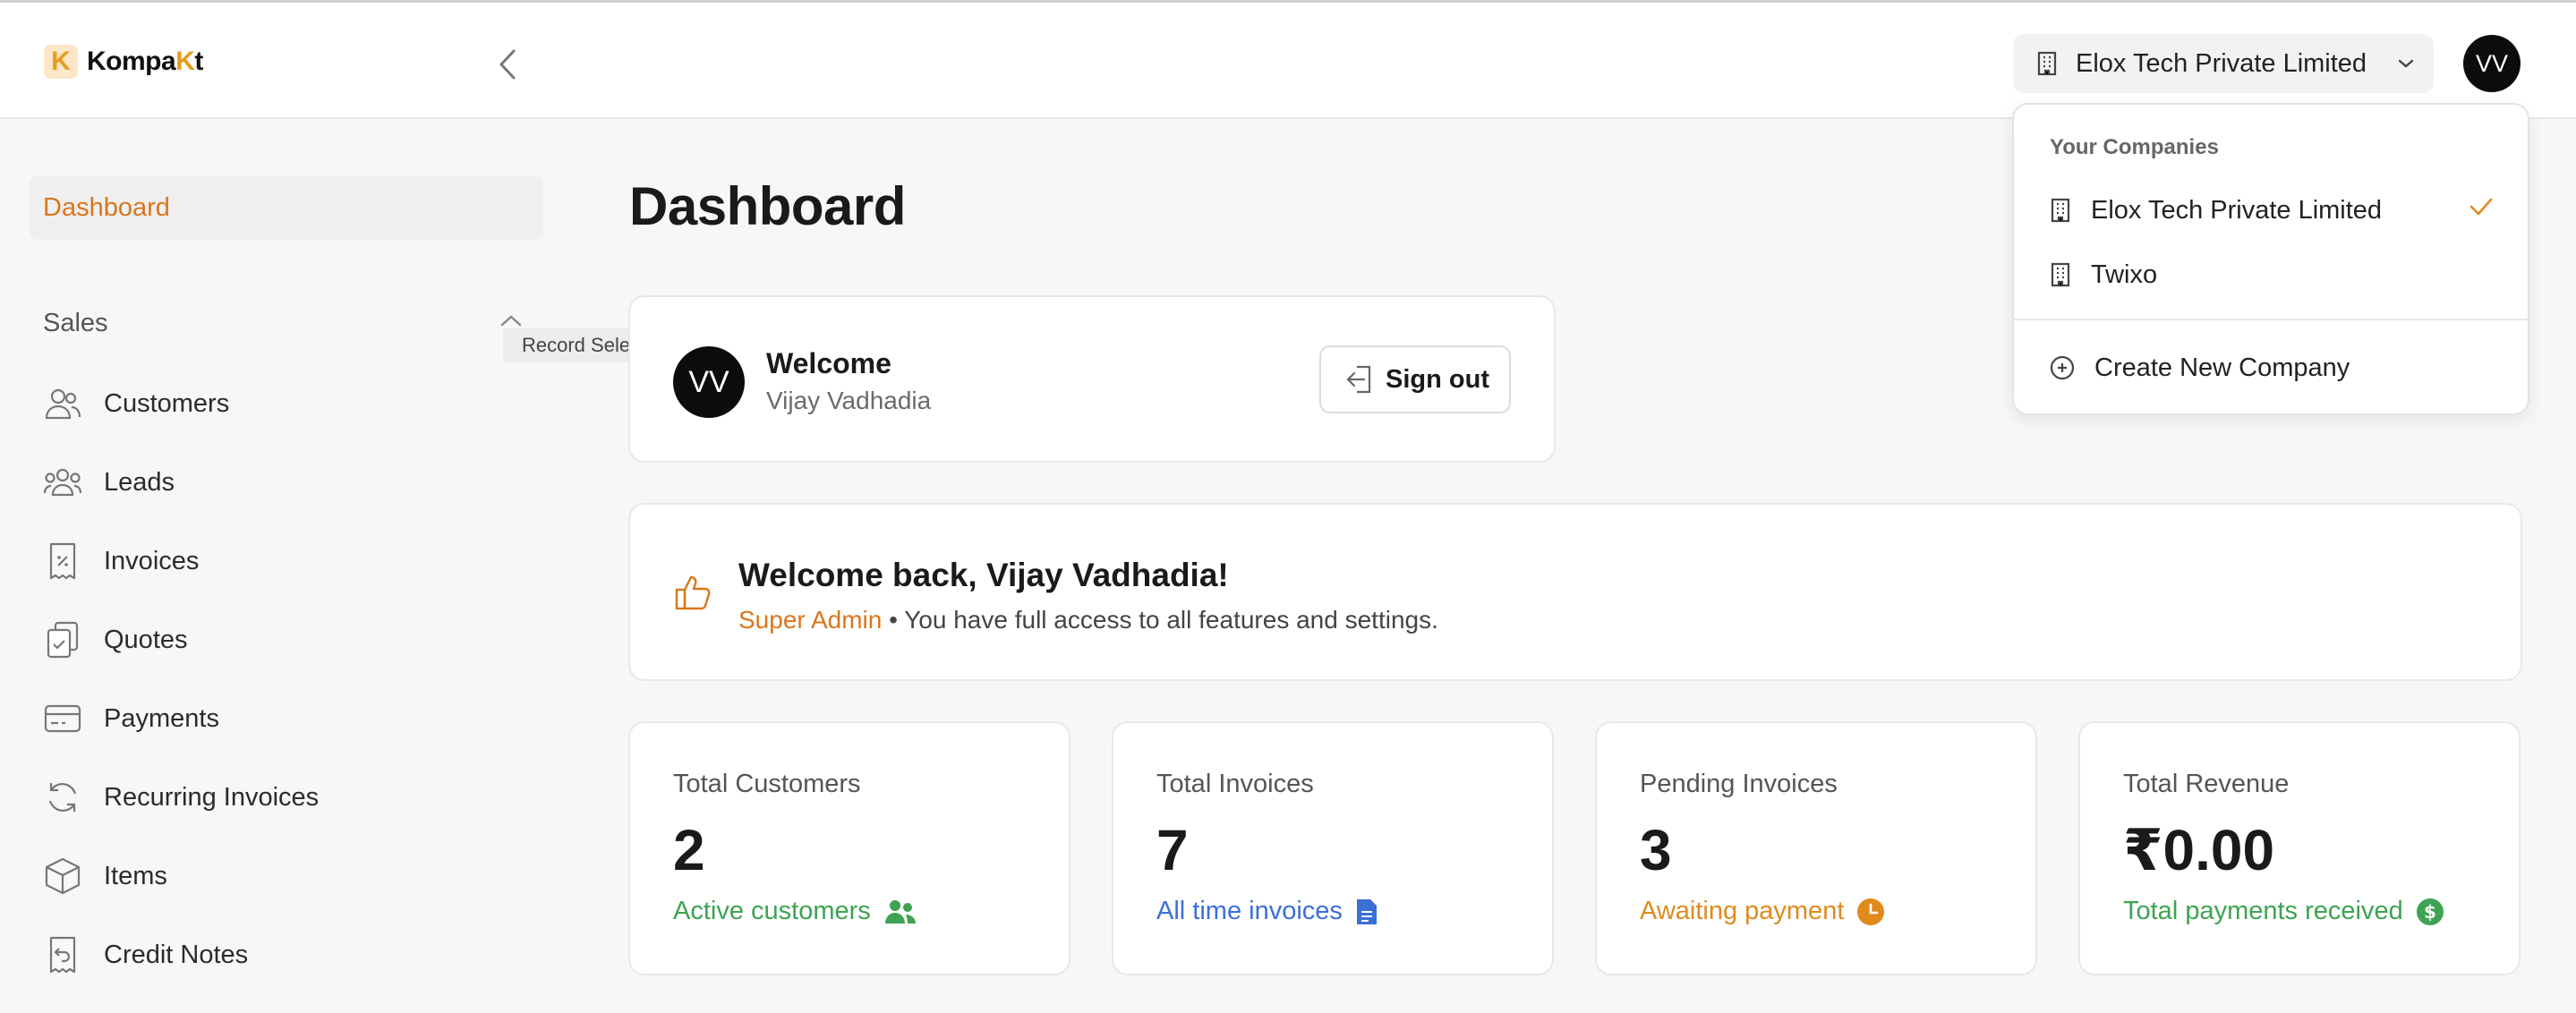  What do you see at coordinates (2492, 63) in the screenshot?
I see `user-avatar: VV` at bounding box center [2492, 63].